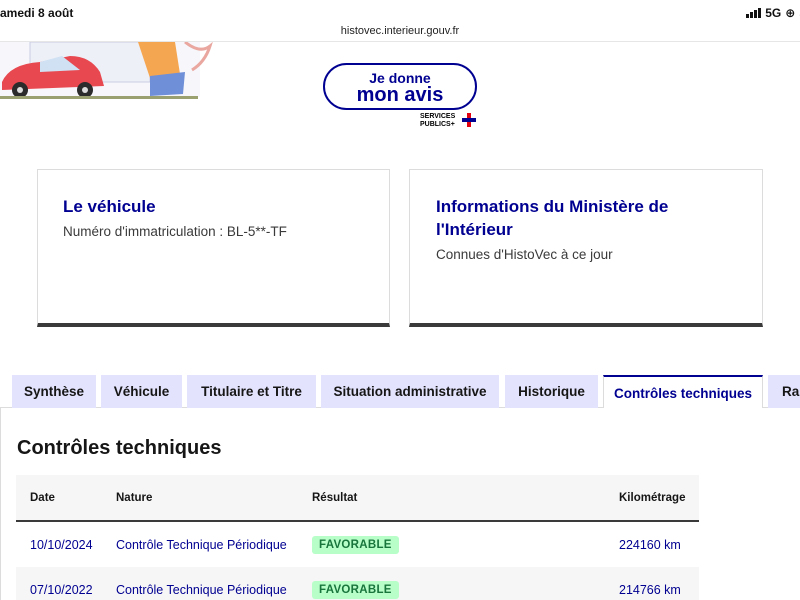  What do you see at coordinates (469, 120) in the screenshot?
I see `services-publics-plus-icon` at bounding box center [469, 120].